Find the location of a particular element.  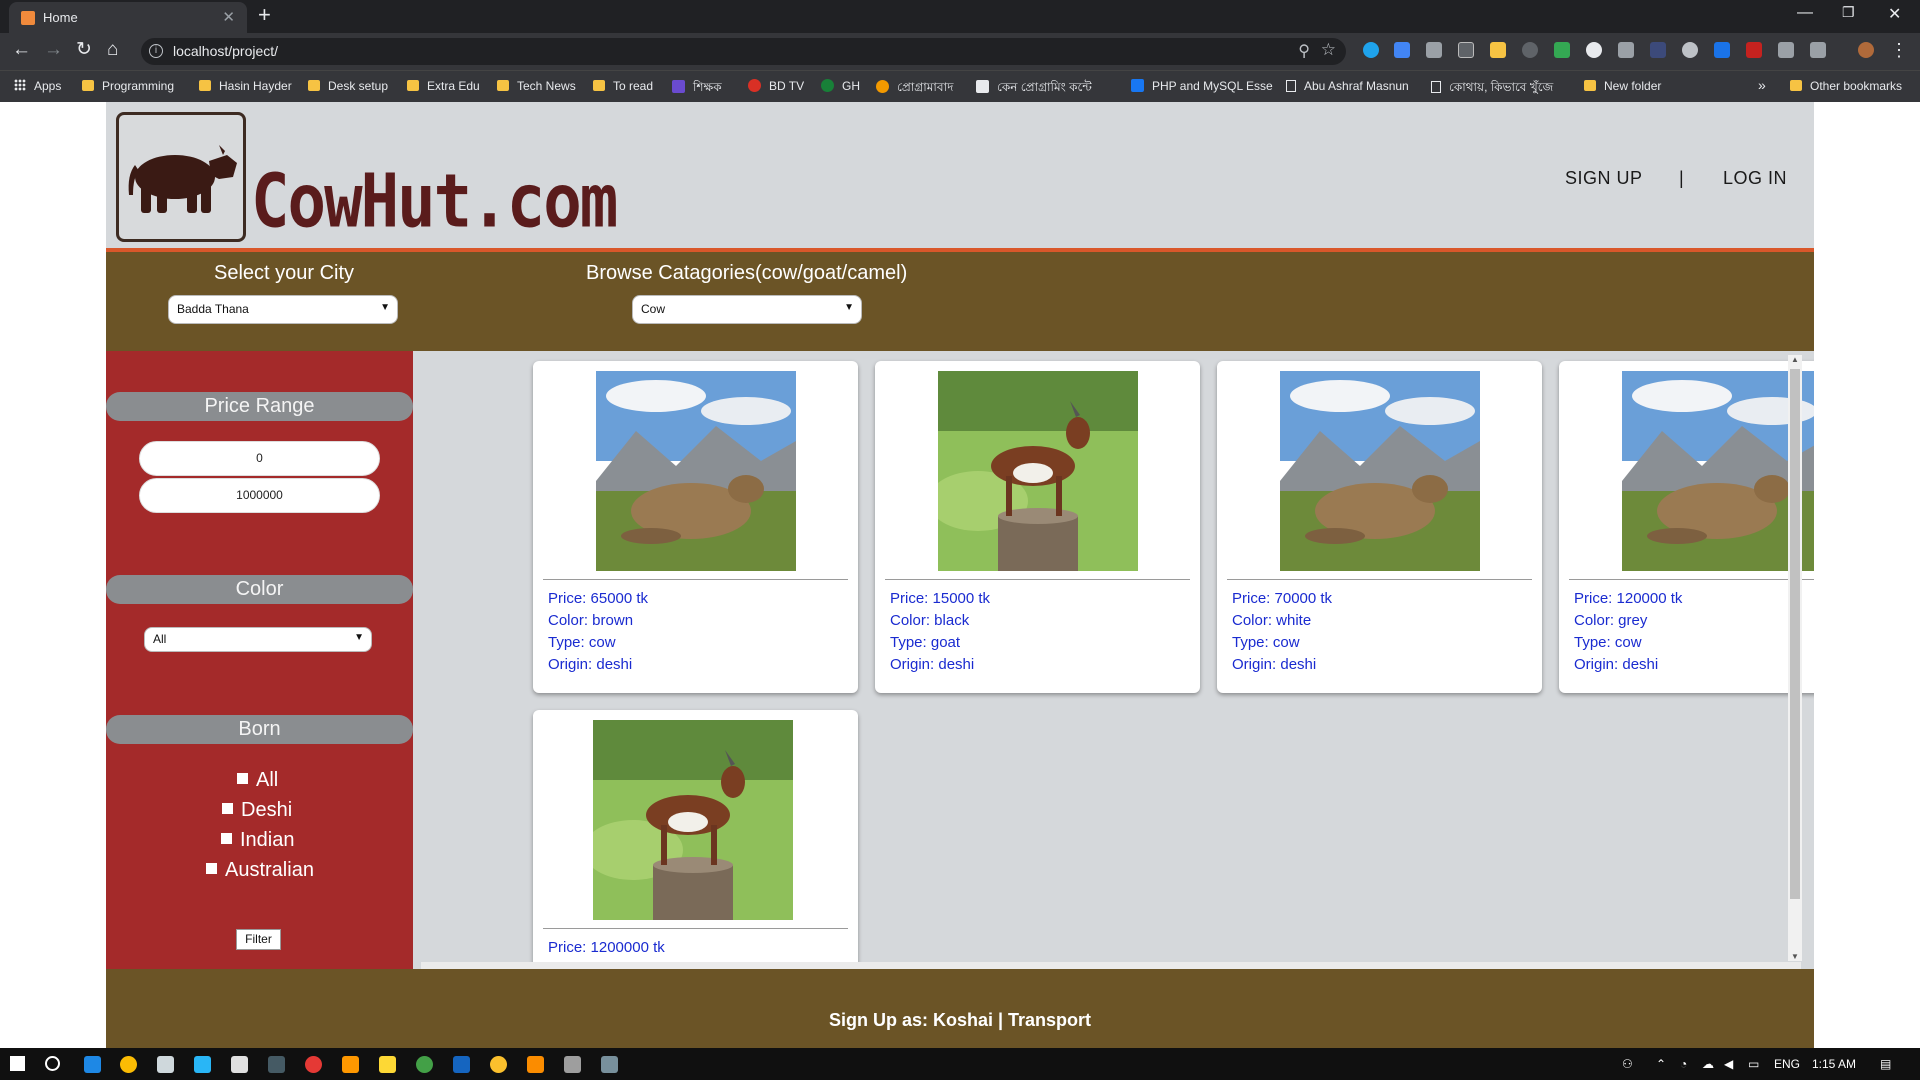

koshai-link: Koshai is located at coordinates (963, 1020).